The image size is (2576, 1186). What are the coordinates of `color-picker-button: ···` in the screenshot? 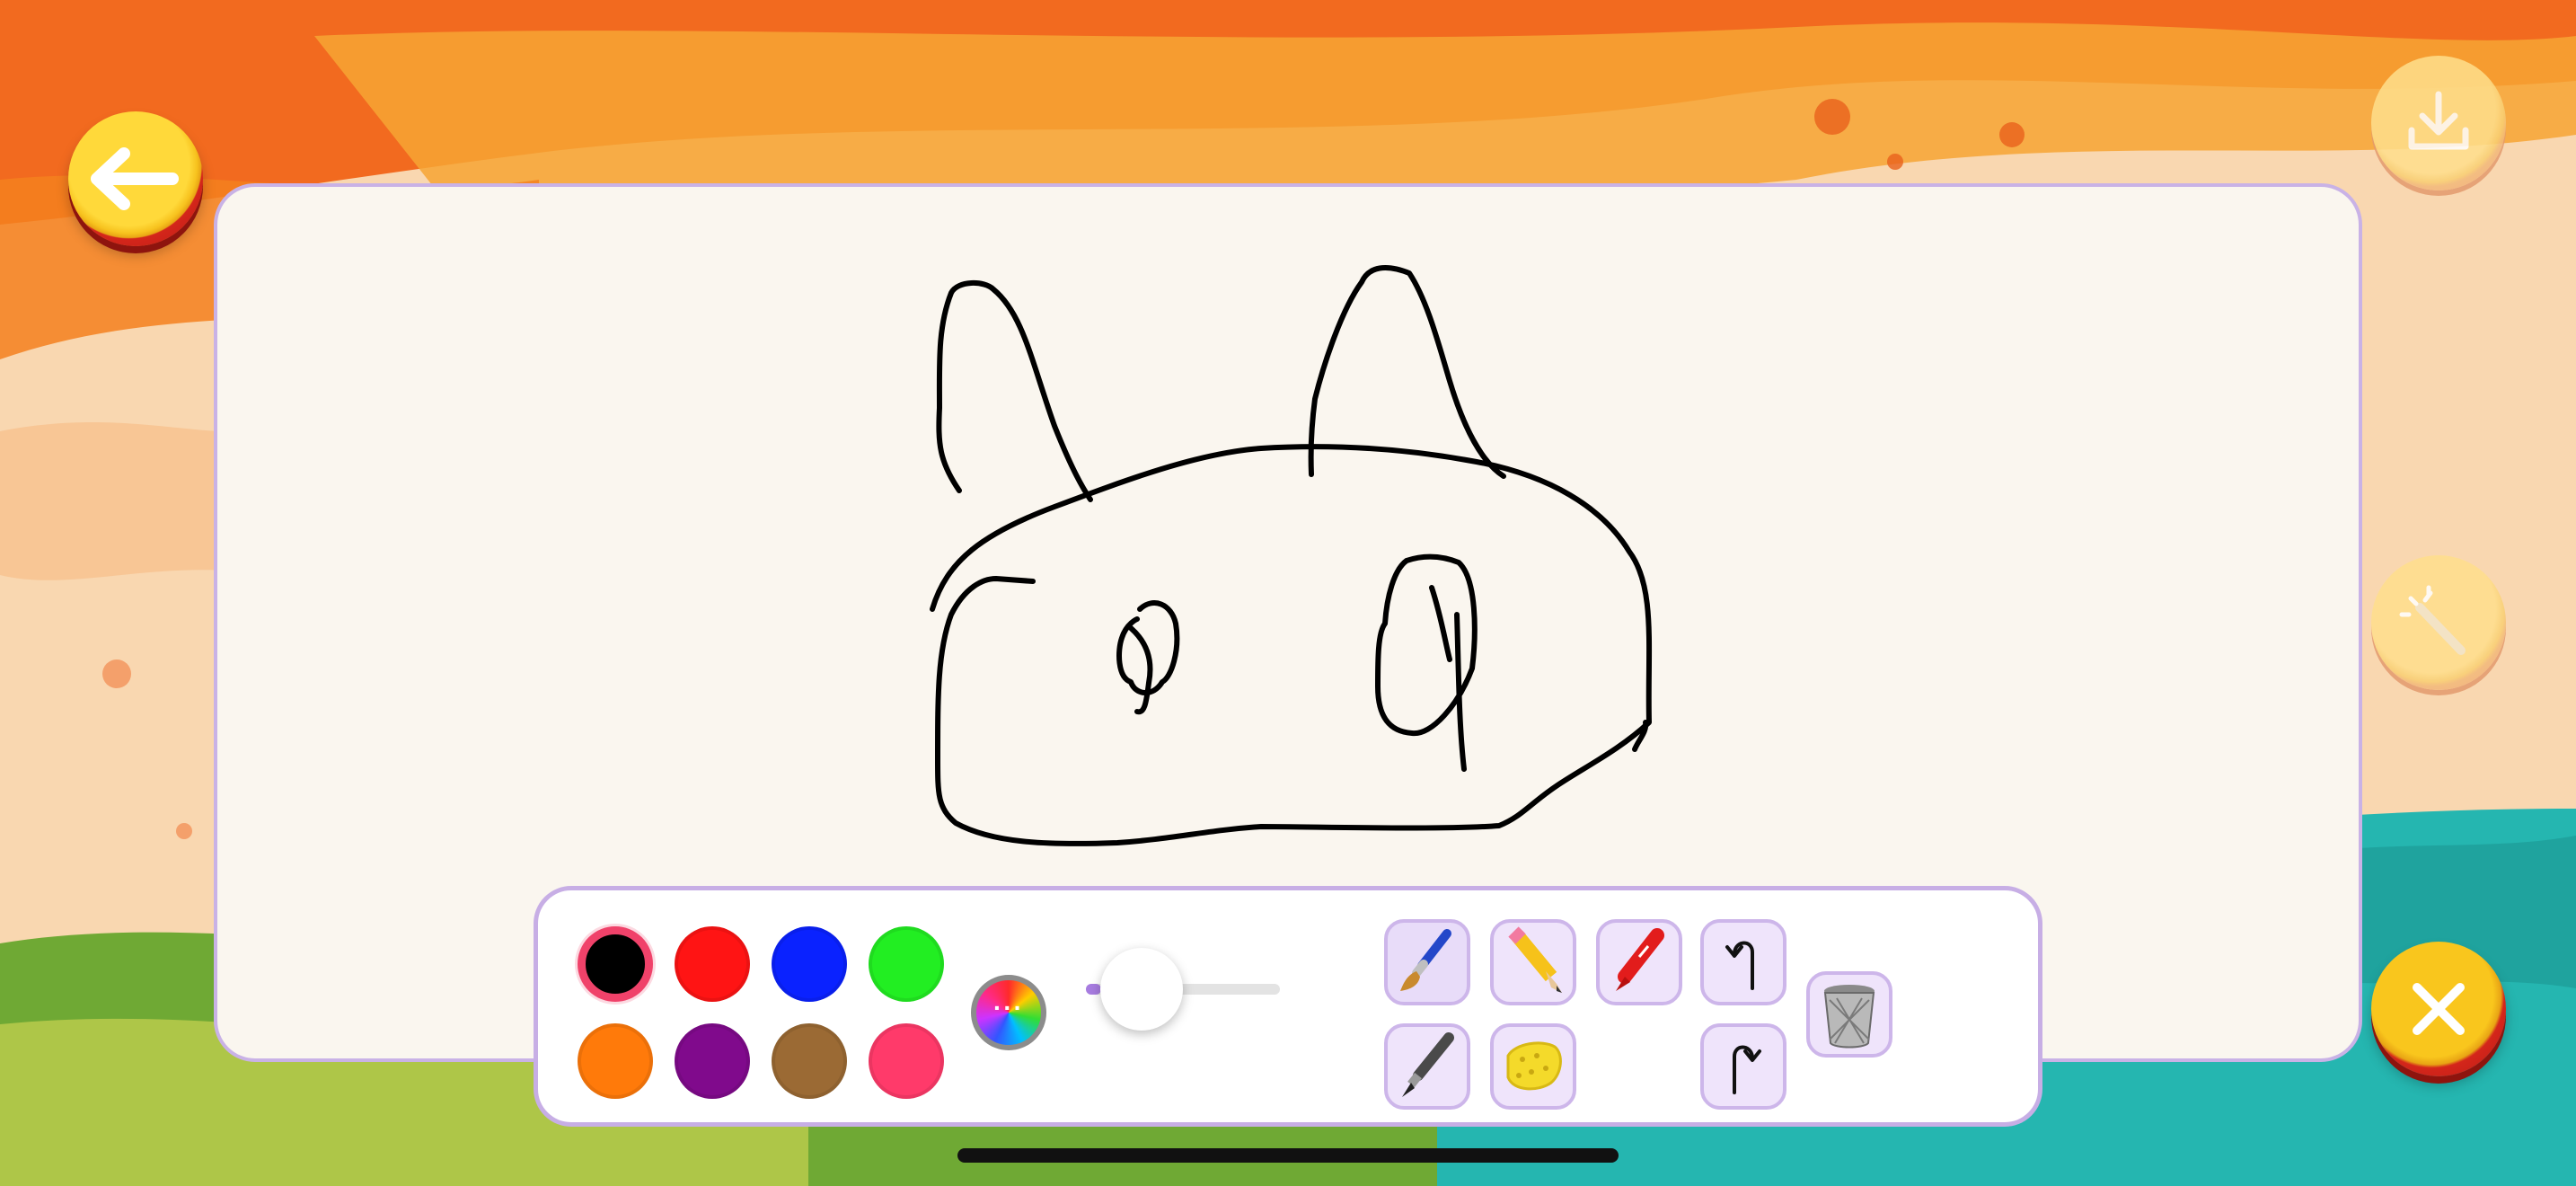 It's located at (1008, 1013).